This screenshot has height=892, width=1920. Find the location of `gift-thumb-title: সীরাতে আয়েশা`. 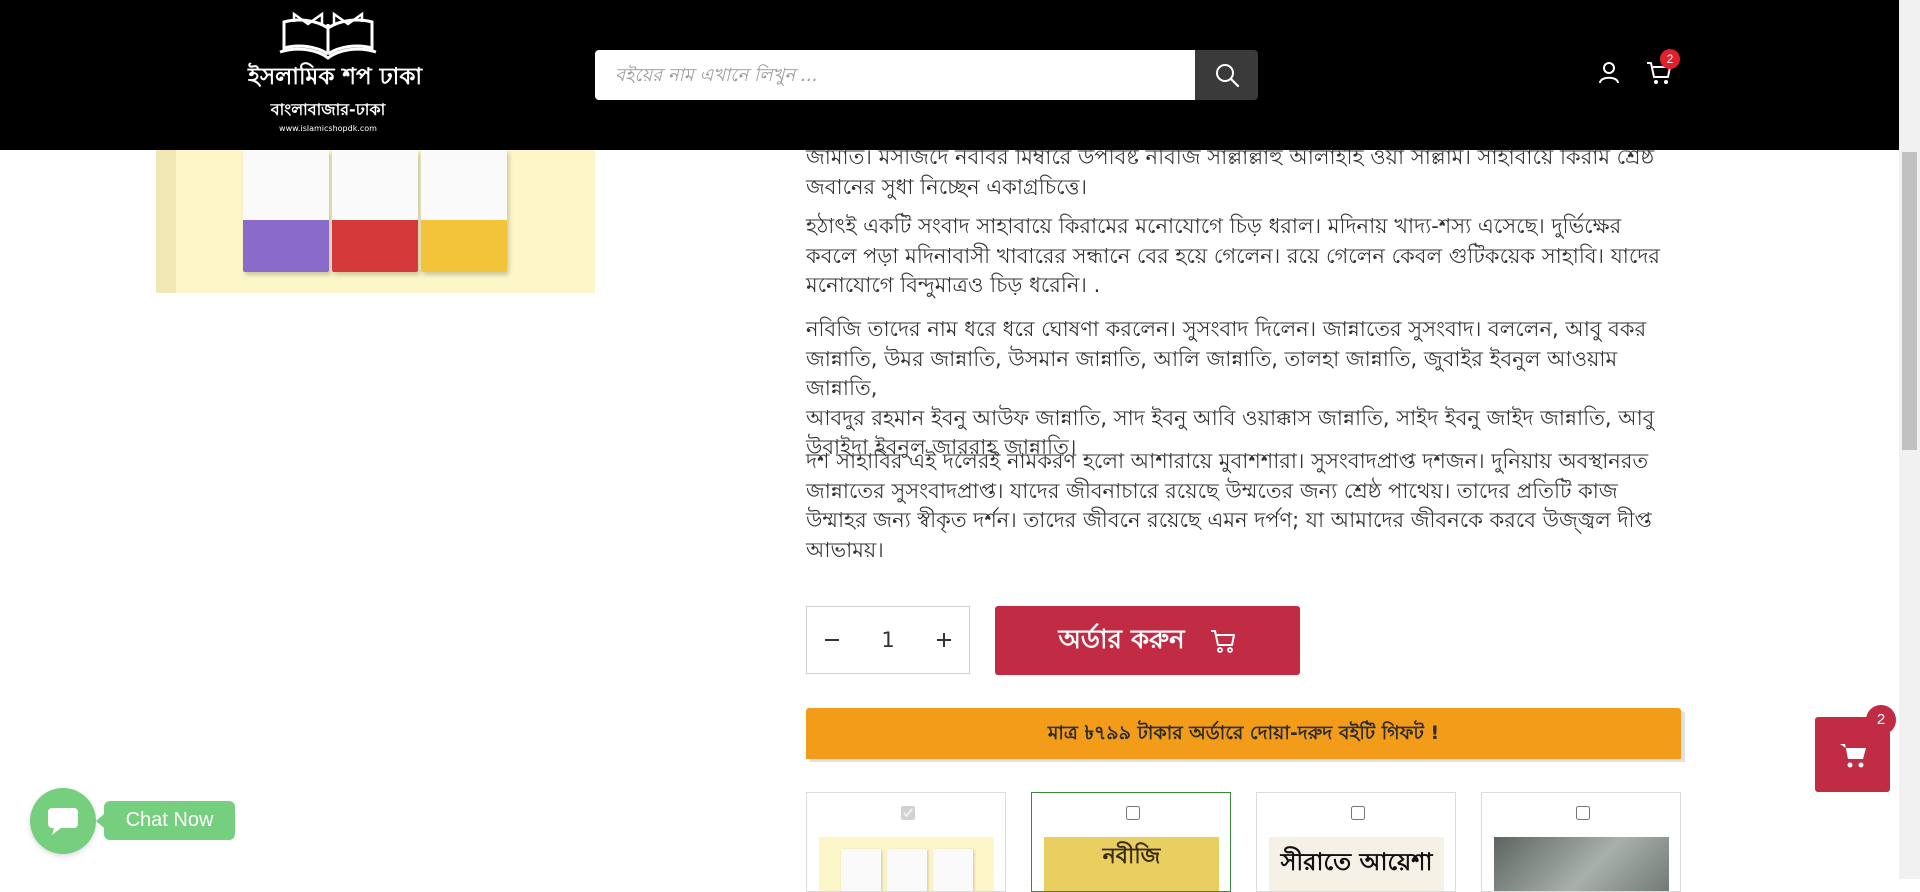

gift-thumb-title: সীরাতে আয়েশা is located at coordinates (1356, 862).